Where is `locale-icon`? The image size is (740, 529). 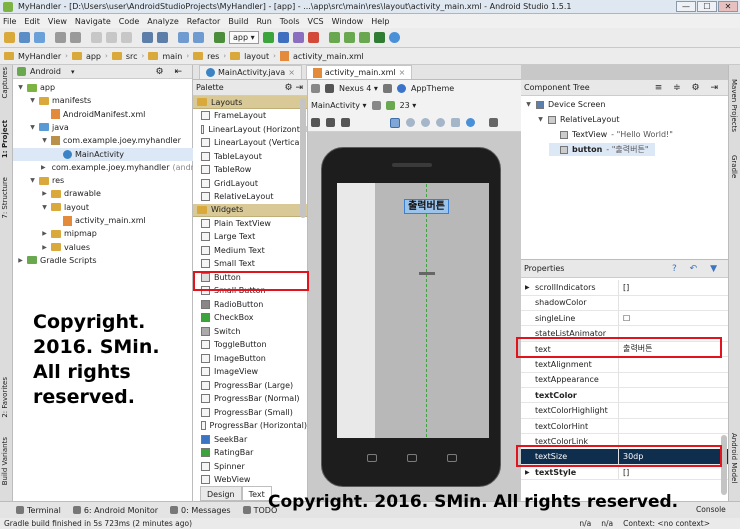
locale-icon is located at coordinates (376, 105).